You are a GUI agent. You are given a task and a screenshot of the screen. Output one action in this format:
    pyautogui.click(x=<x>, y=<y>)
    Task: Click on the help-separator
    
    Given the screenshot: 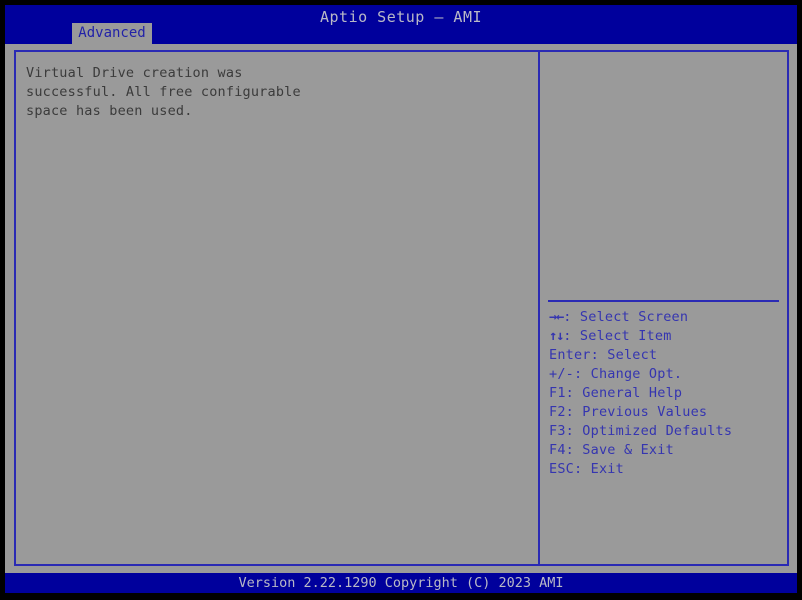 What is the action you would take?
    pyautogui.click(x=663, y=301)
    